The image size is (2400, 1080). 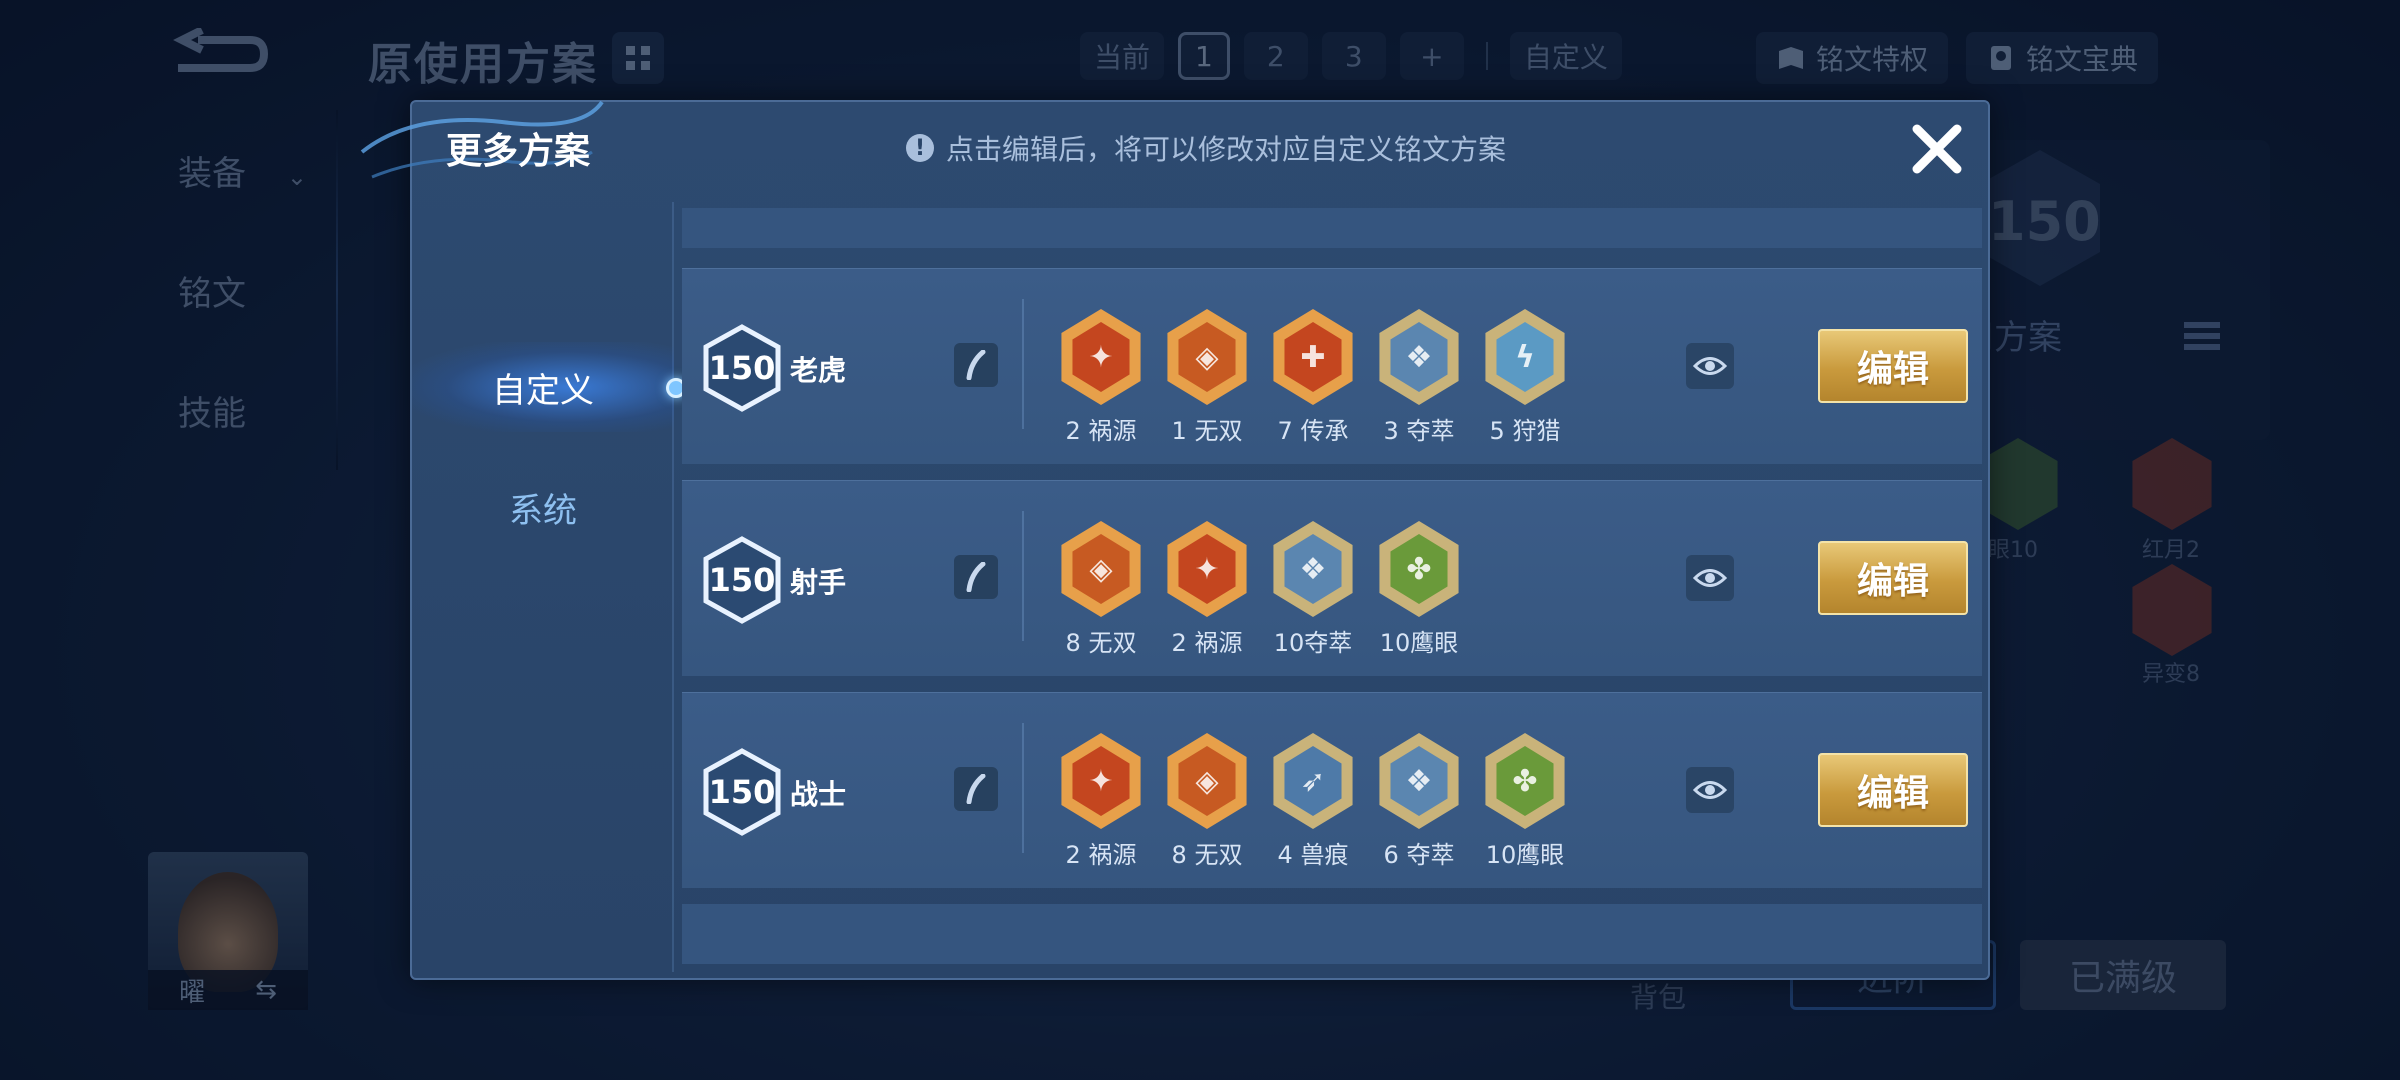 What do you see at coordinates (1419, 855) in the screenshot?
I see `rune-label: 6 夺萃` at bounding box center [1419, 855].